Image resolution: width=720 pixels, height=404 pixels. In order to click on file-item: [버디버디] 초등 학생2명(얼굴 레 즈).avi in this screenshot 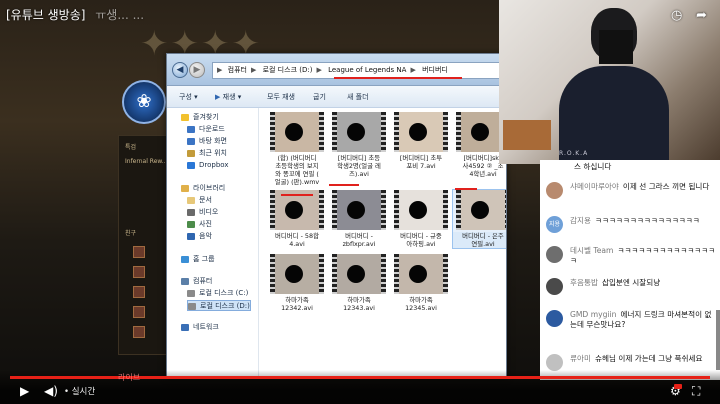, I will do `click(359, 145)`.